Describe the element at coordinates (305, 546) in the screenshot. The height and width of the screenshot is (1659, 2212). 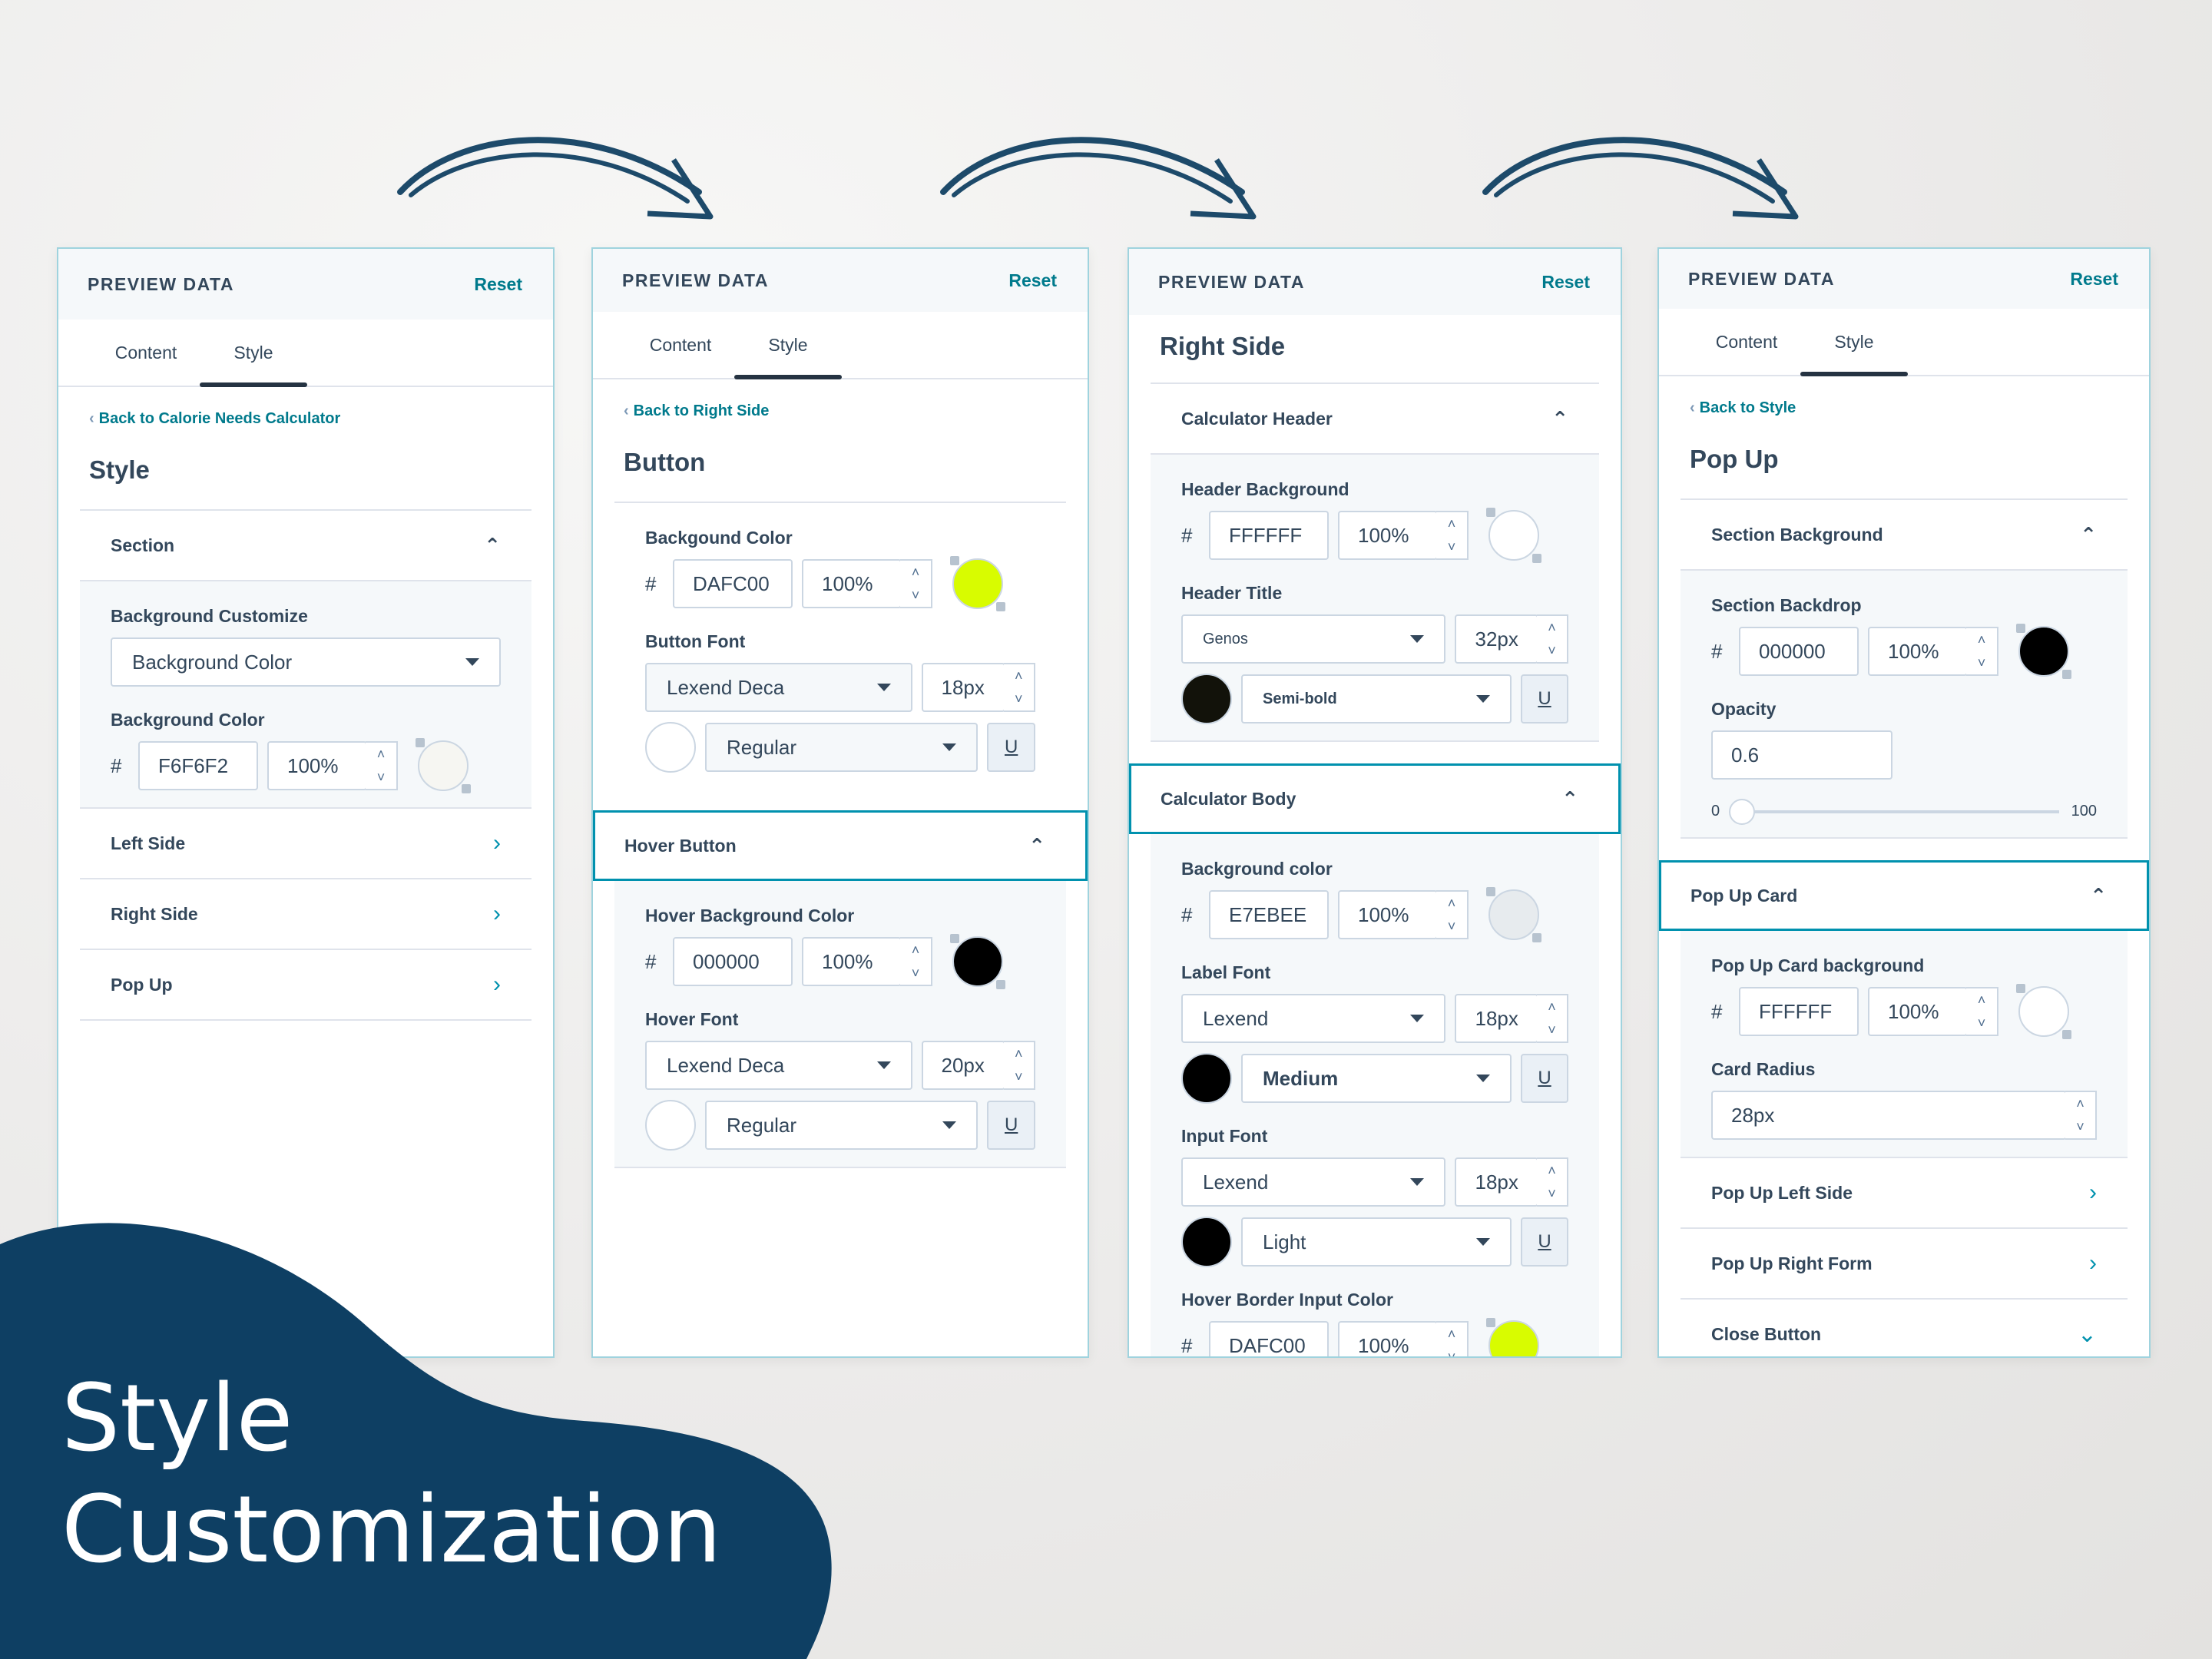
I see `accordion-section: Section ⌃` at that location.